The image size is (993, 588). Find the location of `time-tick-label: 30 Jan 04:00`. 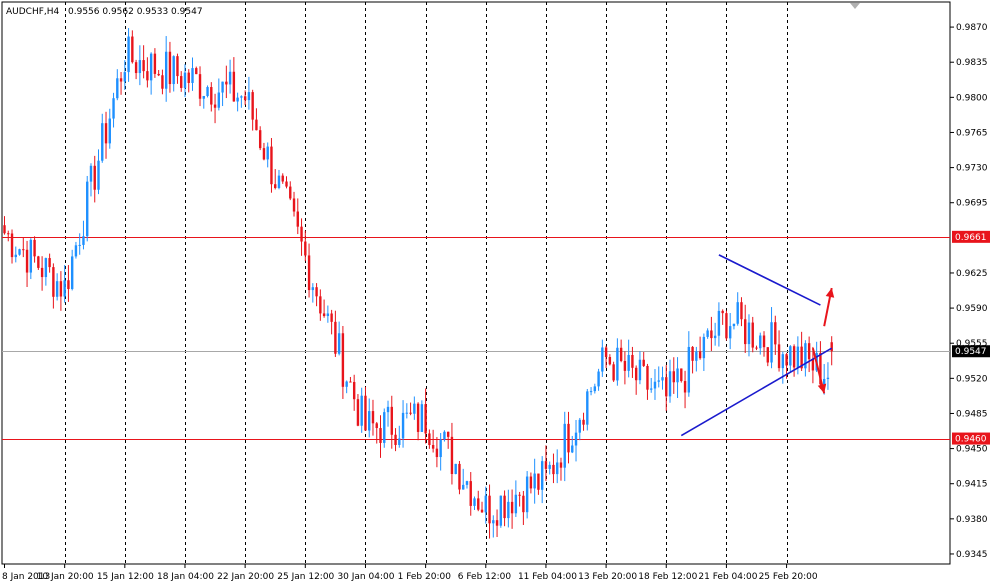

time-tick-label: 30 Jan 04:00 is located at coordinates (365, 577).